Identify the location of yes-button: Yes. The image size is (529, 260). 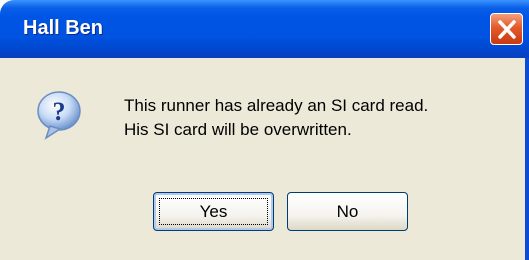
(213, 211).